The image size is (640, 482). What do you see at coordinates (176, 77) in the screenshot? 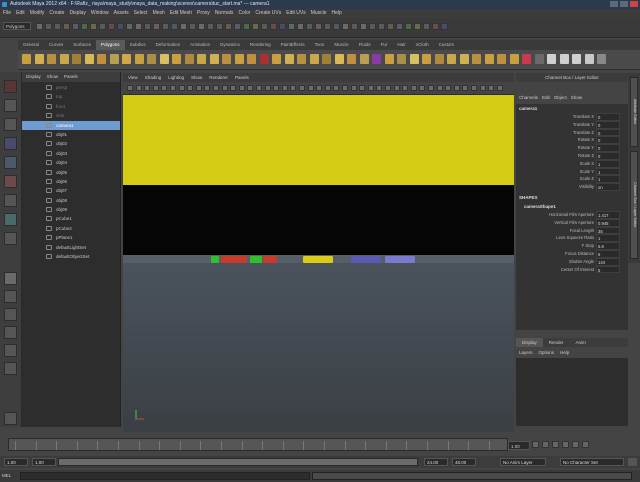
I see `viewport-menu-lighting: Lighting` at bounding box center [176, 77].